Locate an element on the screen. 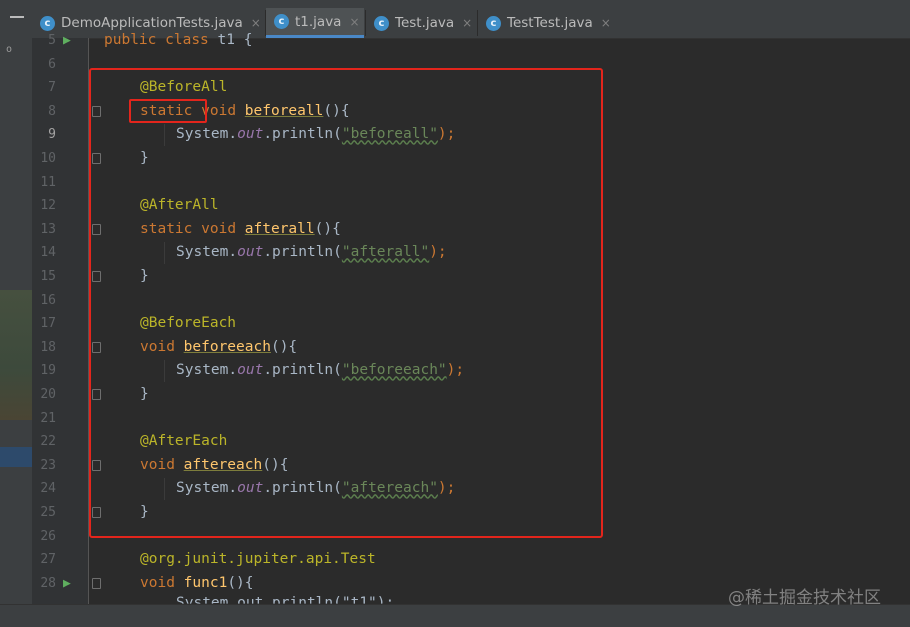 Image resolution: width=910 pixels, height=627 pixels. punct: (){ is located at coordinates (240, 582).